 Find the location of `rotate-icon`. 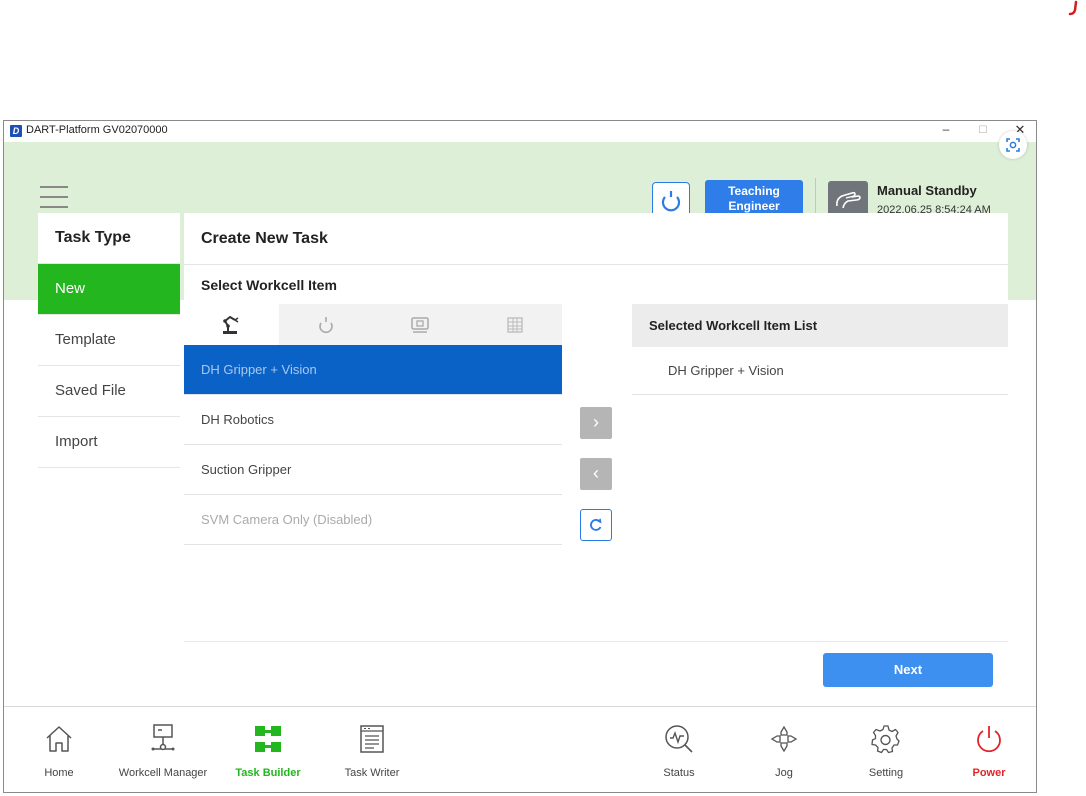

rotate-icon is located at coordinates (325, 324).